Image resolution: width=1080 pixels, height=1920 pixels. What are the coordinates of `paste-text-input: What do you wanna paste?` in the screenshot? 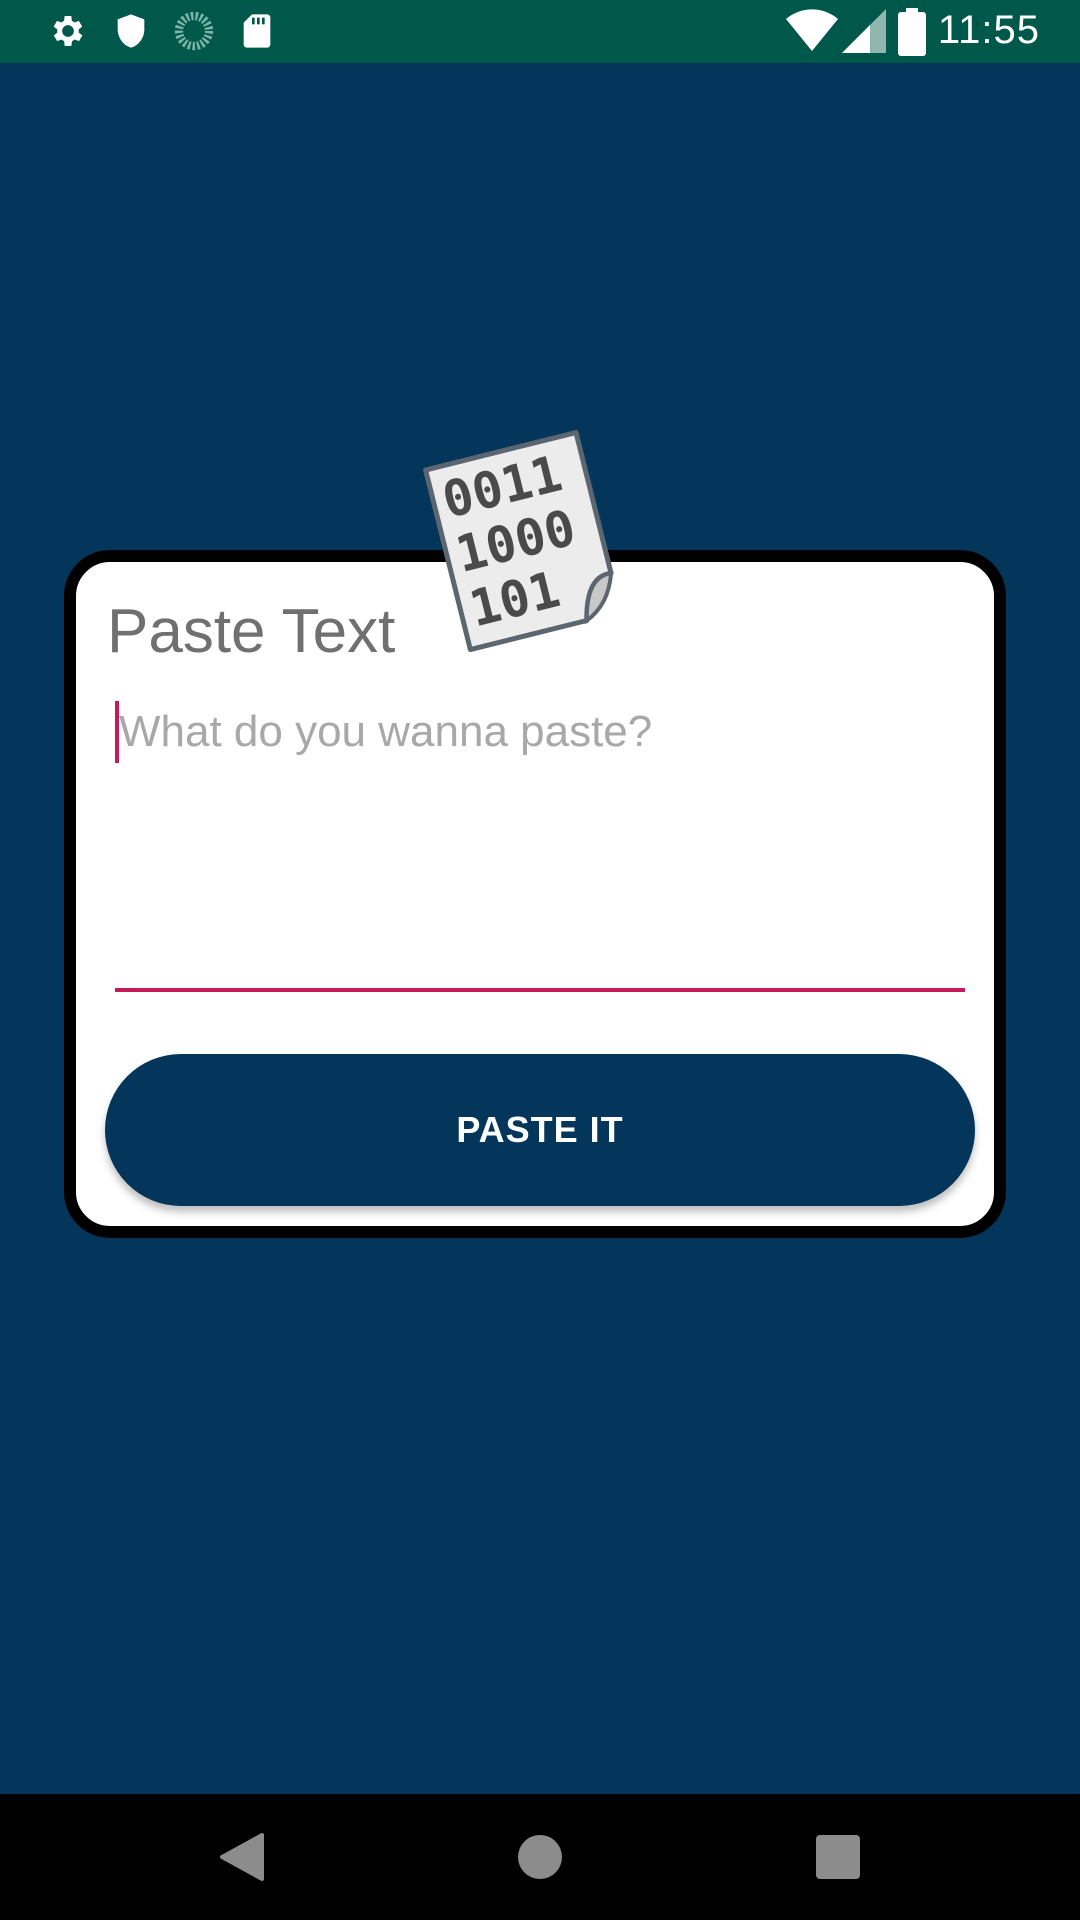 It's located at (540, 842).